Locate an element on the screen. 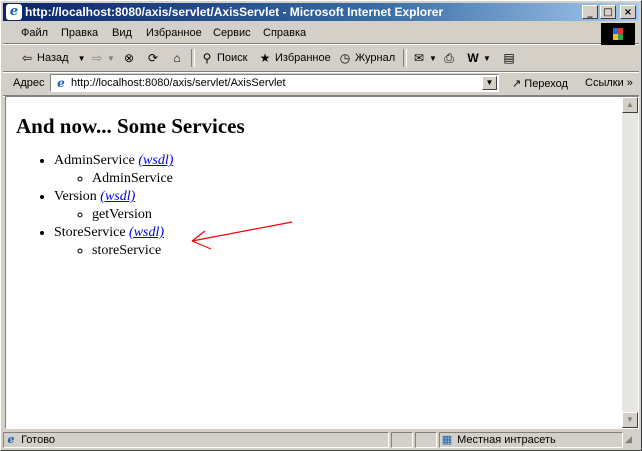  stop-icon: ⊗ is located at coordinates (129, 58).